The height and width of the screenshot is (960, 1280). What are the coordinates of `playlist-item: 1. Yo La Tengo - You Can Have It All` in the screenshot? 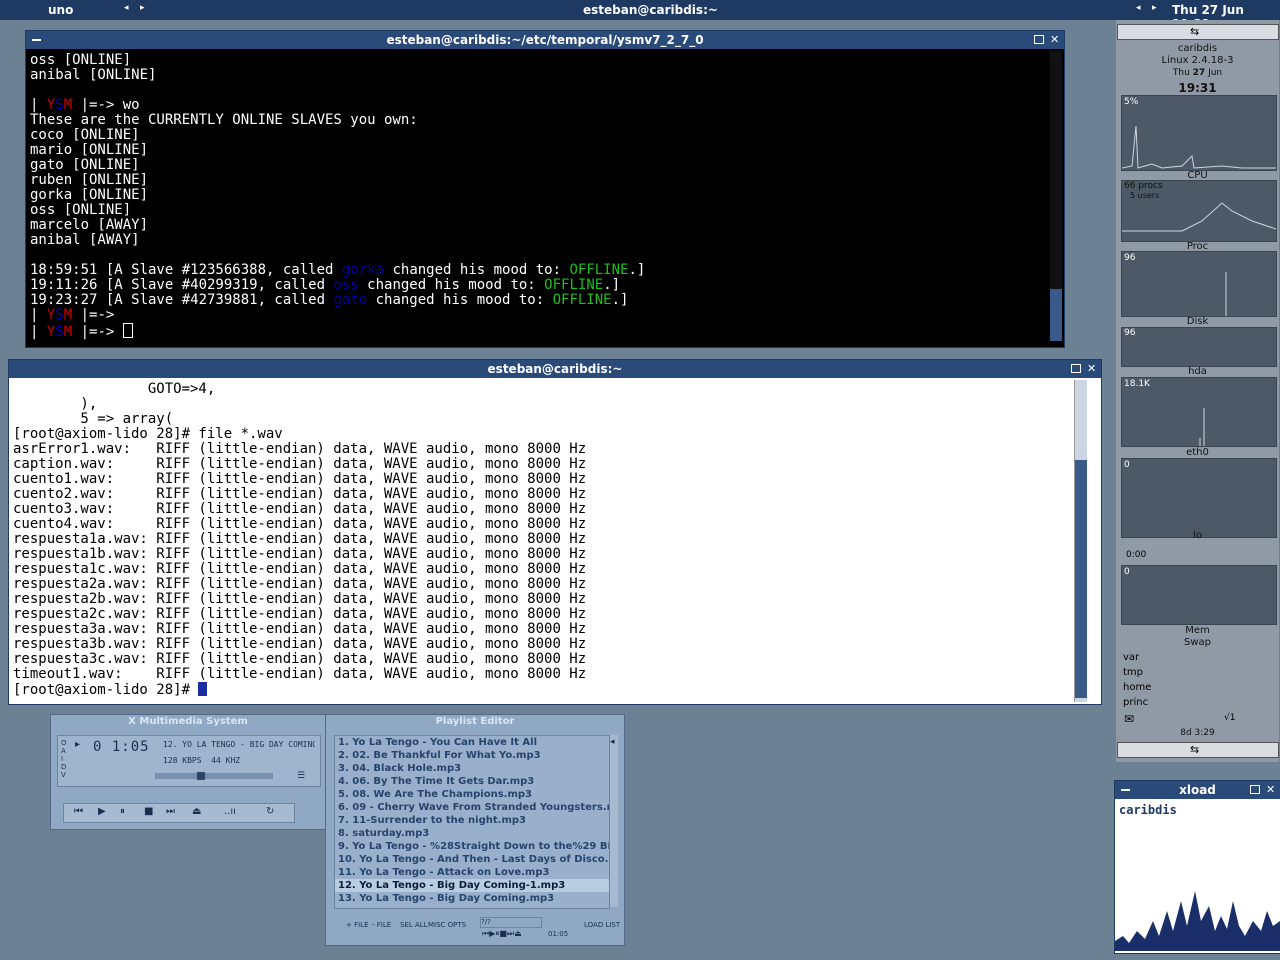 It's located at (472, 742).